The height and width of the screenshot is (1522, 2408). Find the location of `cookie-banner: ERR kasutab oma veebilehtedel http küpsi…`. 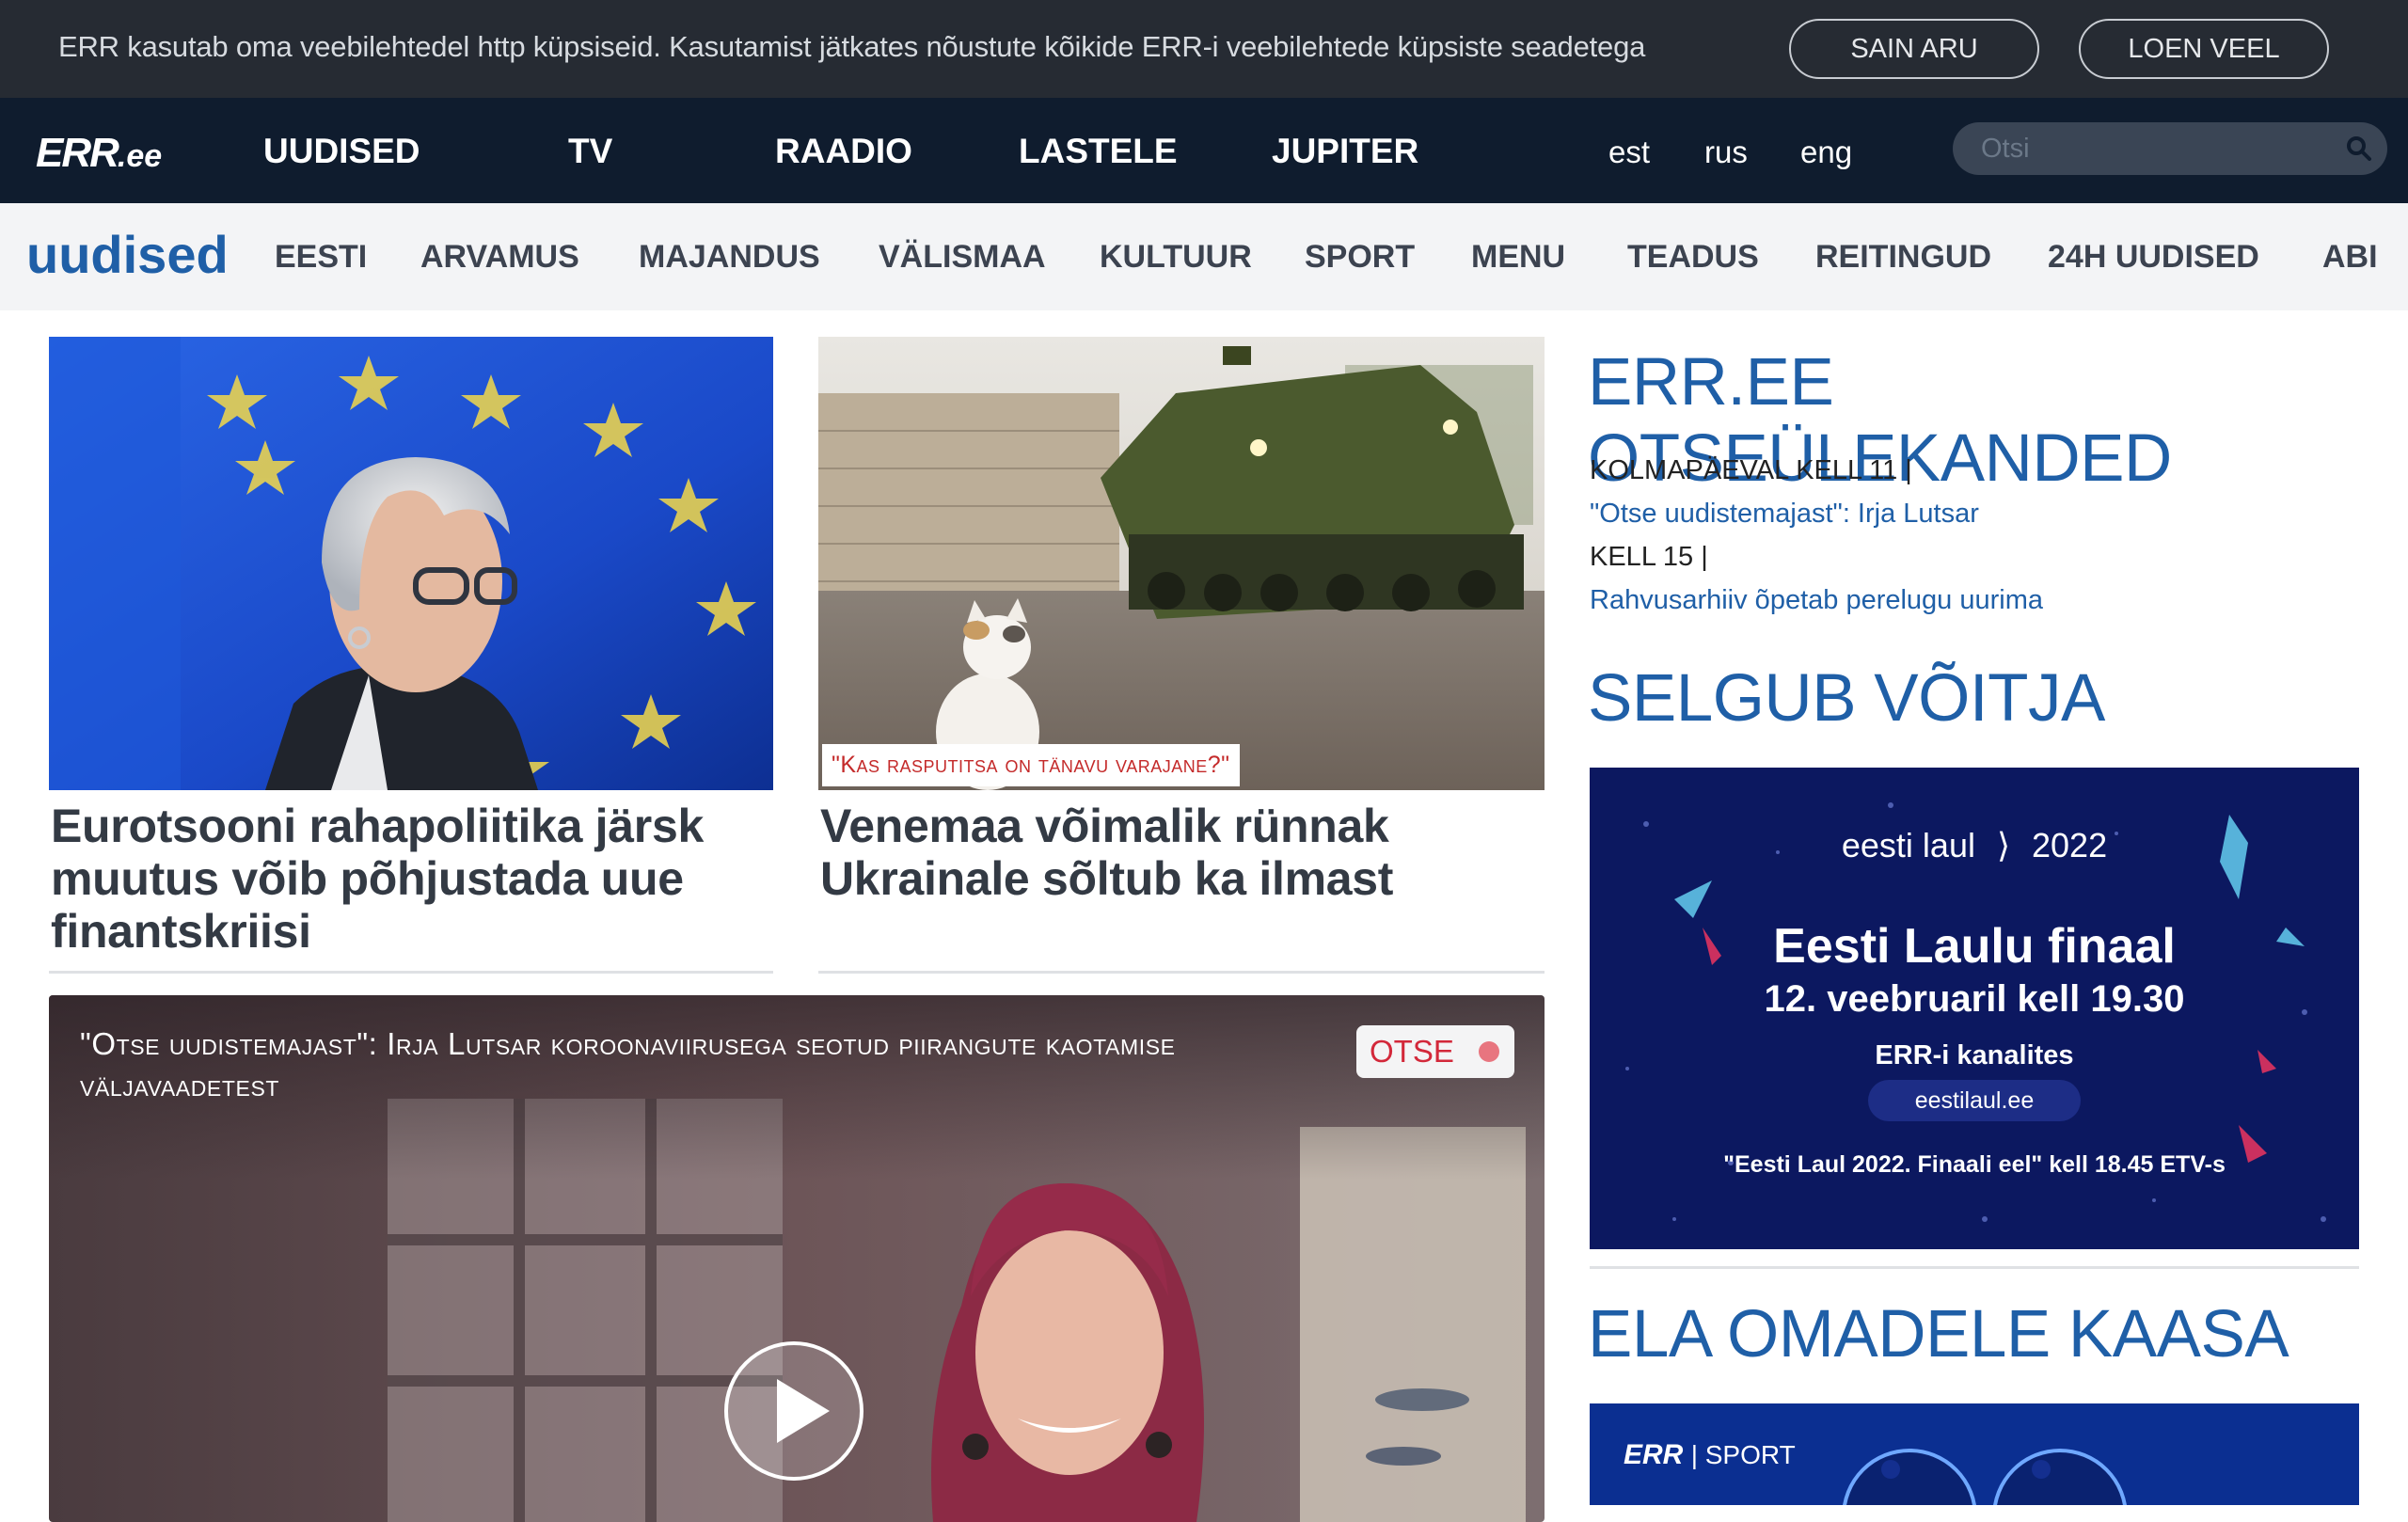

cookie-banner: ERR kasutab oma veebilehtedel http küpsi… is located at coordinates (1204, 49).